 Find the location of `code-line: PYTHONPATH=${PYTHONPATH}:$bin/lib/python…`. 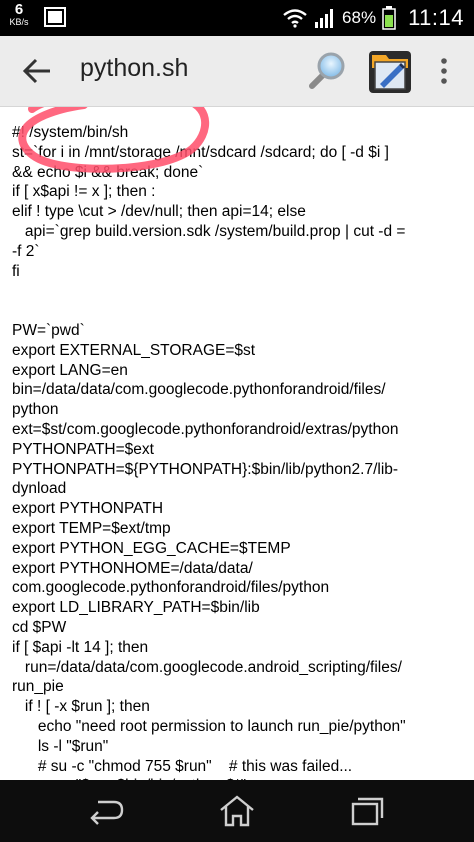

code-line: PYTHONPATH=${PYTHONPATH}:$bin/lib/python… is located at coordinates (205, 469).